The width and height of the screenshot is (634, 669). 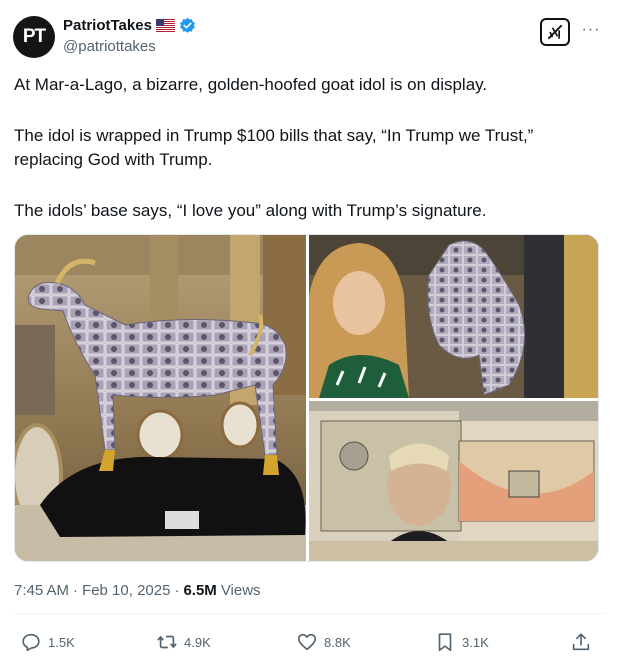 I want to click on author-handle: @patriottakes, so click(x=109, y=46).